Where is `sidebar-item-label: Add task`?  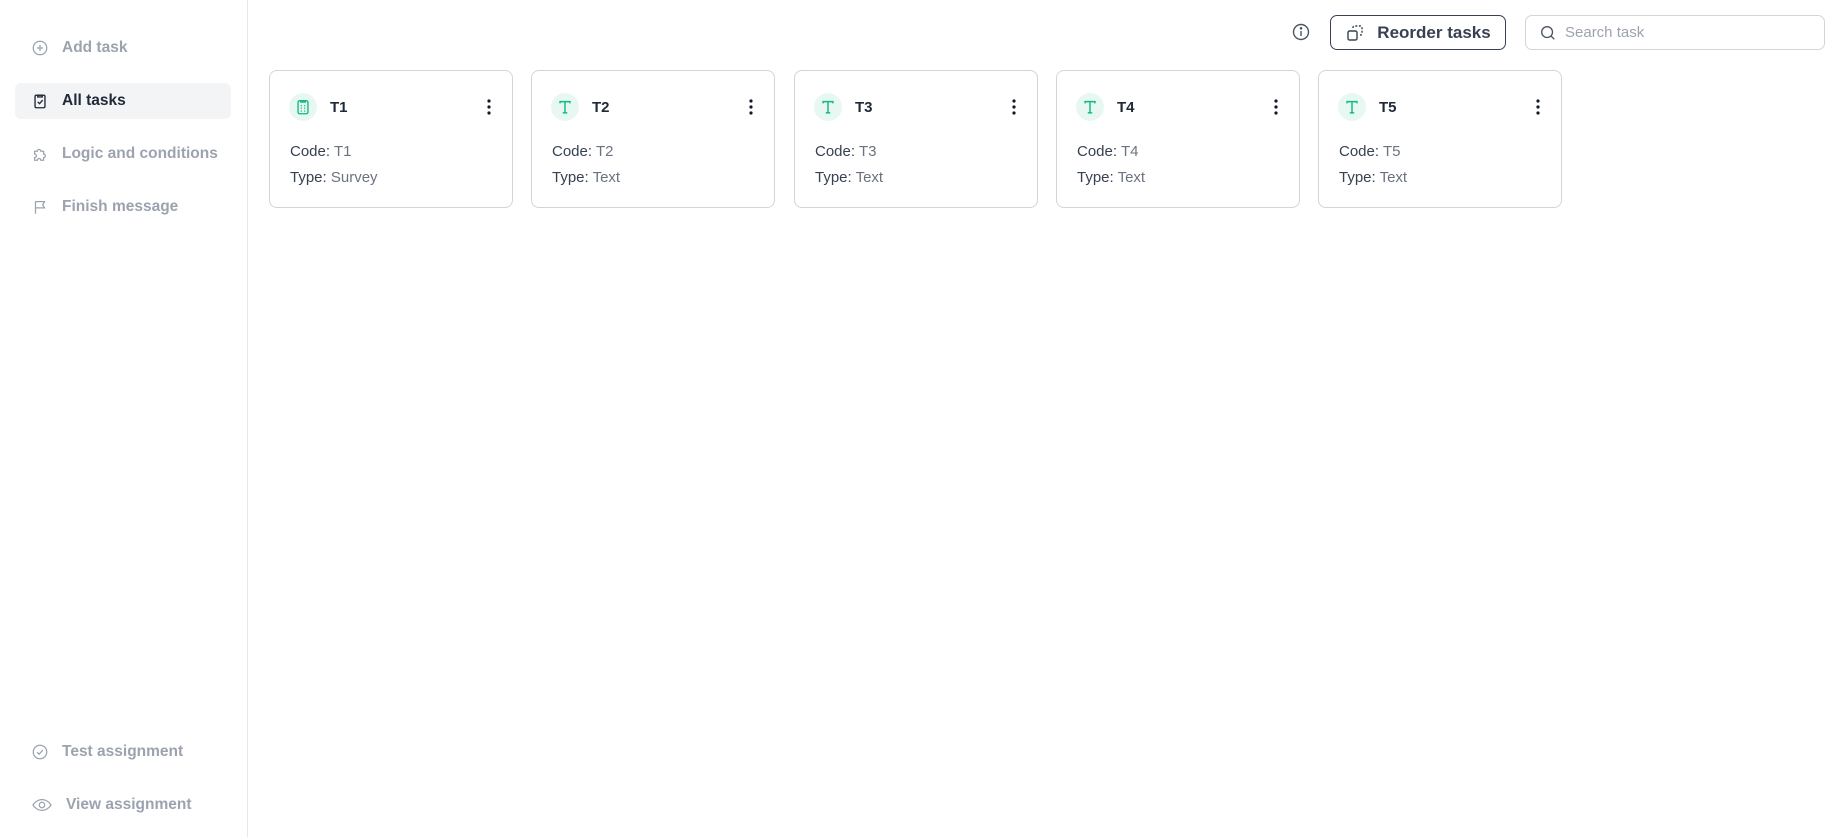 sidebar-item-label: Add task is located at coordinates (95, 47).